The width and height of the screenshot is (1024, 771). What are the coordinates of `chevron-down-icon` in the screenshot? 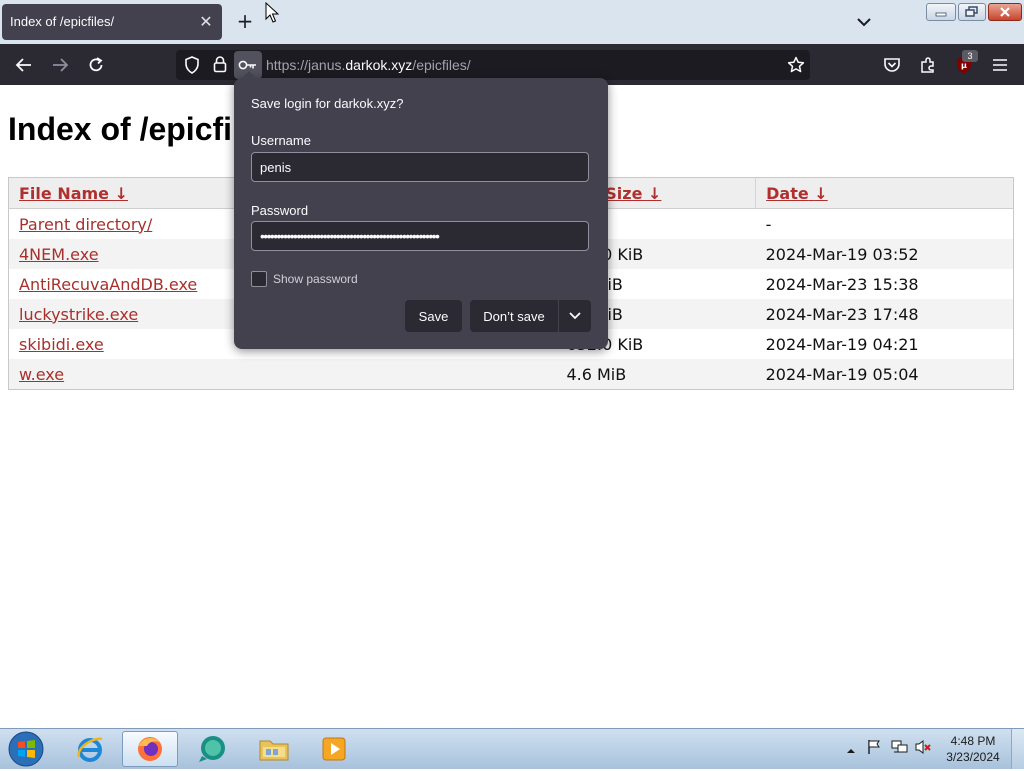 It's located at (575, 316).